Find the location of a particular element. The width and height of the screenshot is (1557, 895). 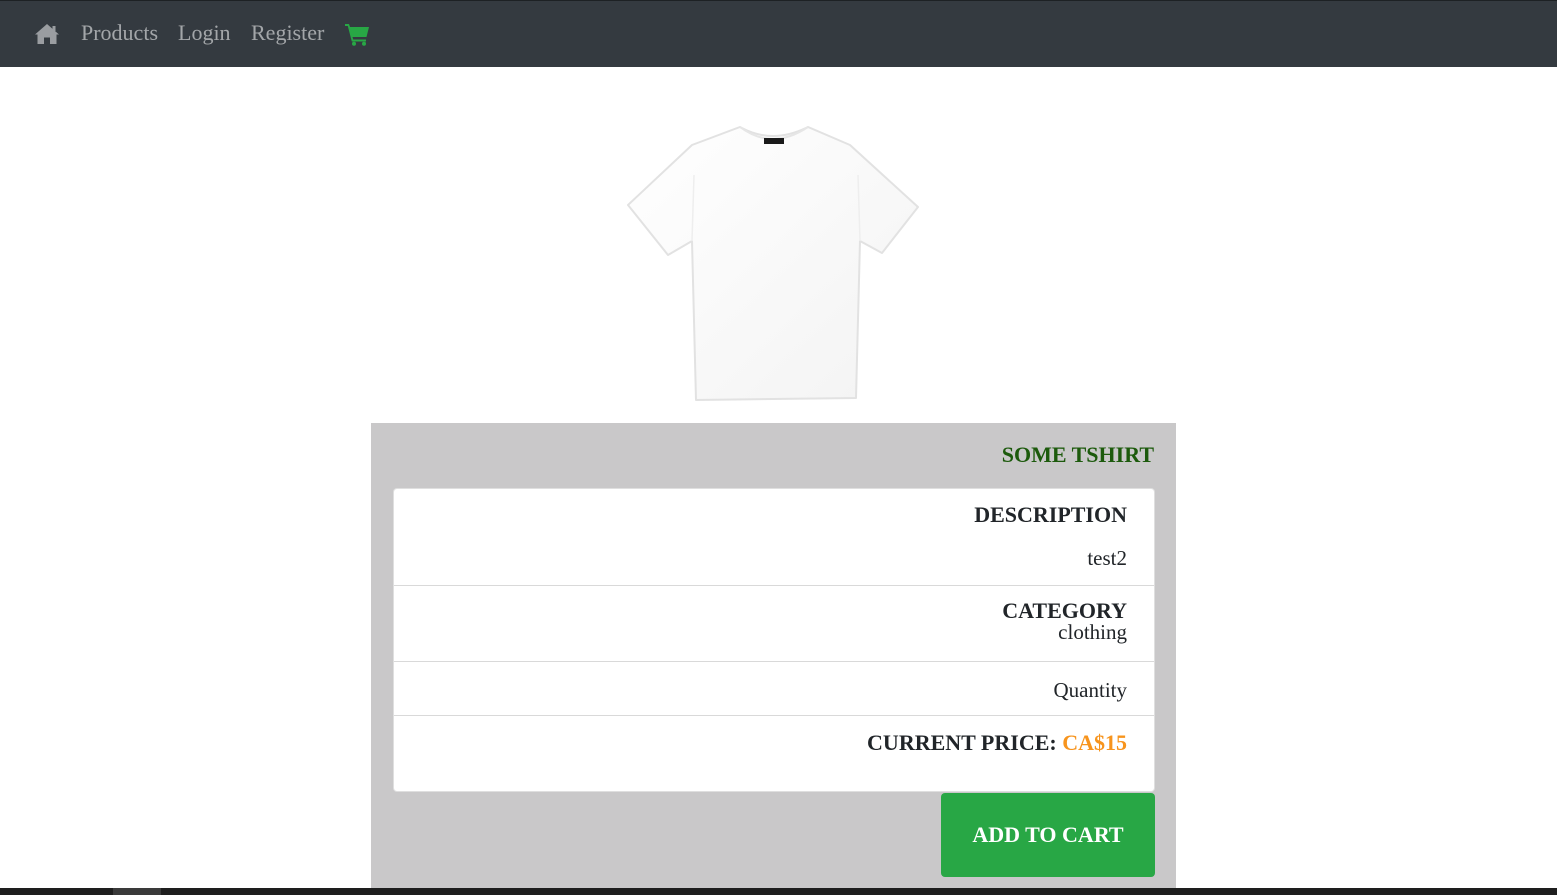

nav-link-register: Register is located at coordinates (287, 33).